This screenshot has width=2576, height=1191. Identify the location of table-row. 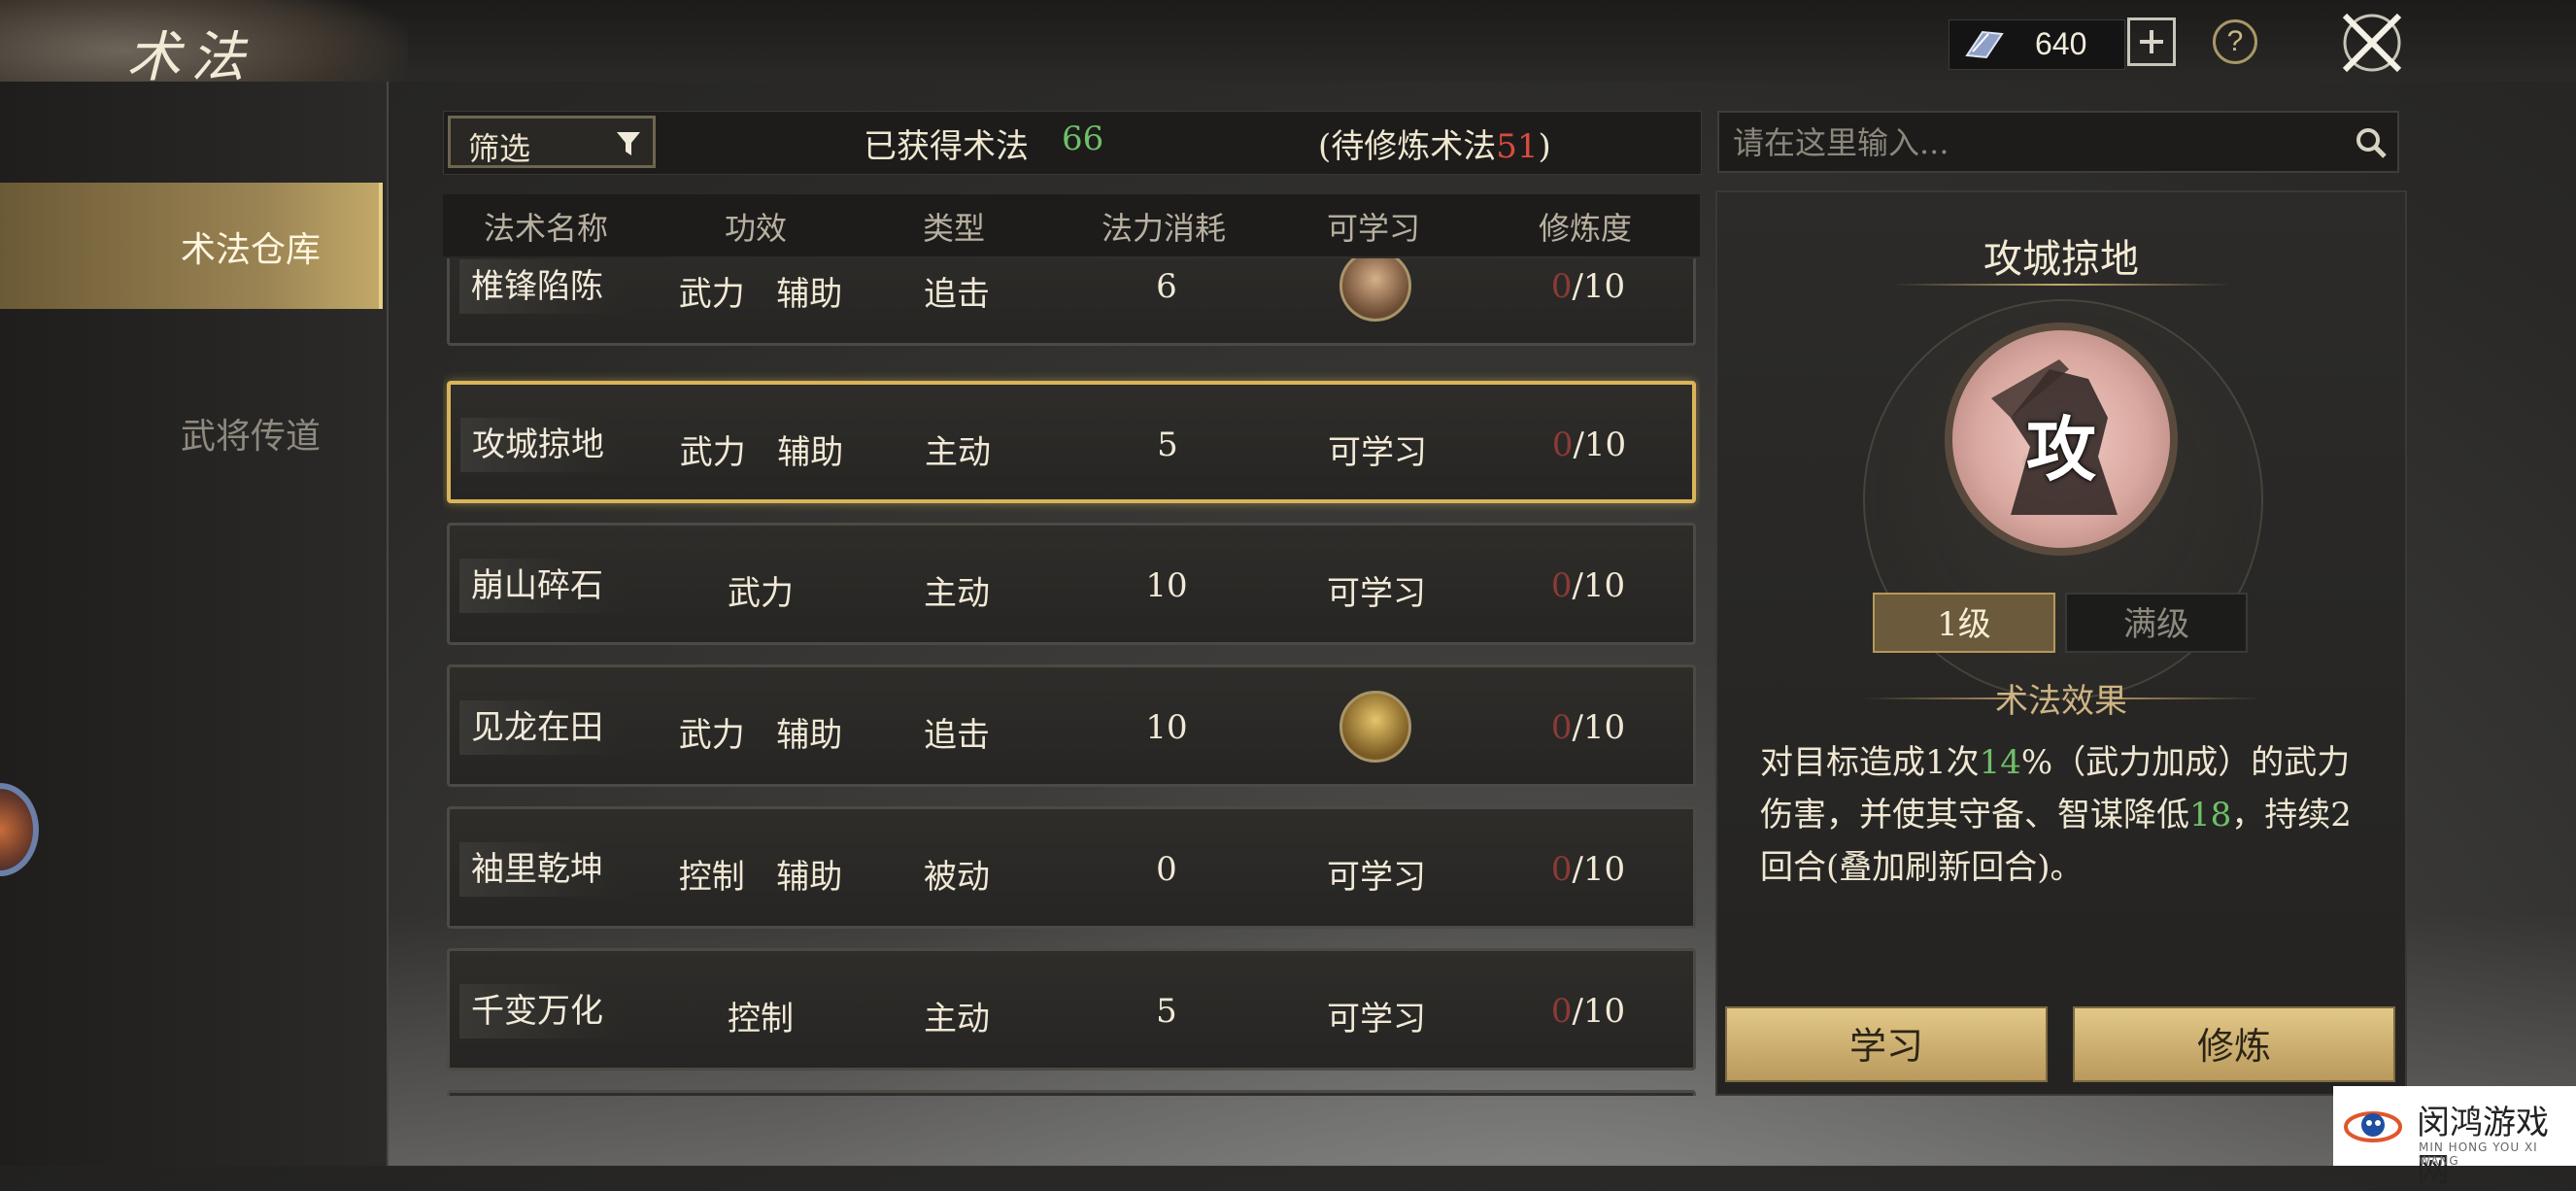
(1071, 1093).